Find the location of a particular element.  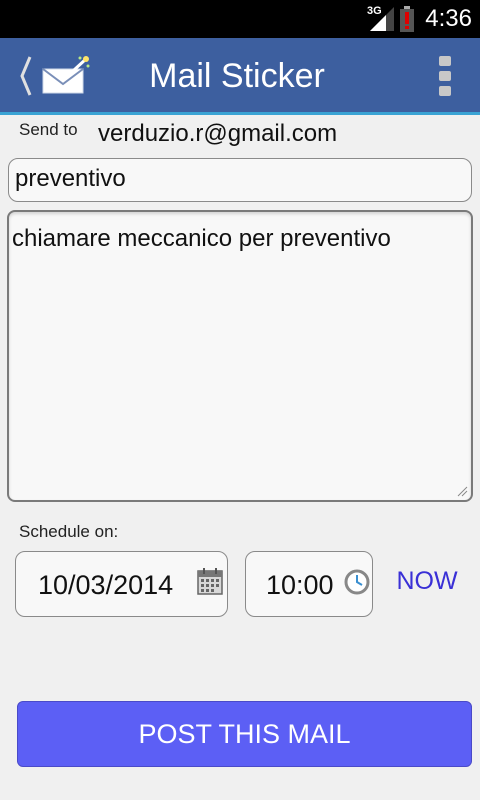

now-button: NOW is located at coordinates (427, 581).